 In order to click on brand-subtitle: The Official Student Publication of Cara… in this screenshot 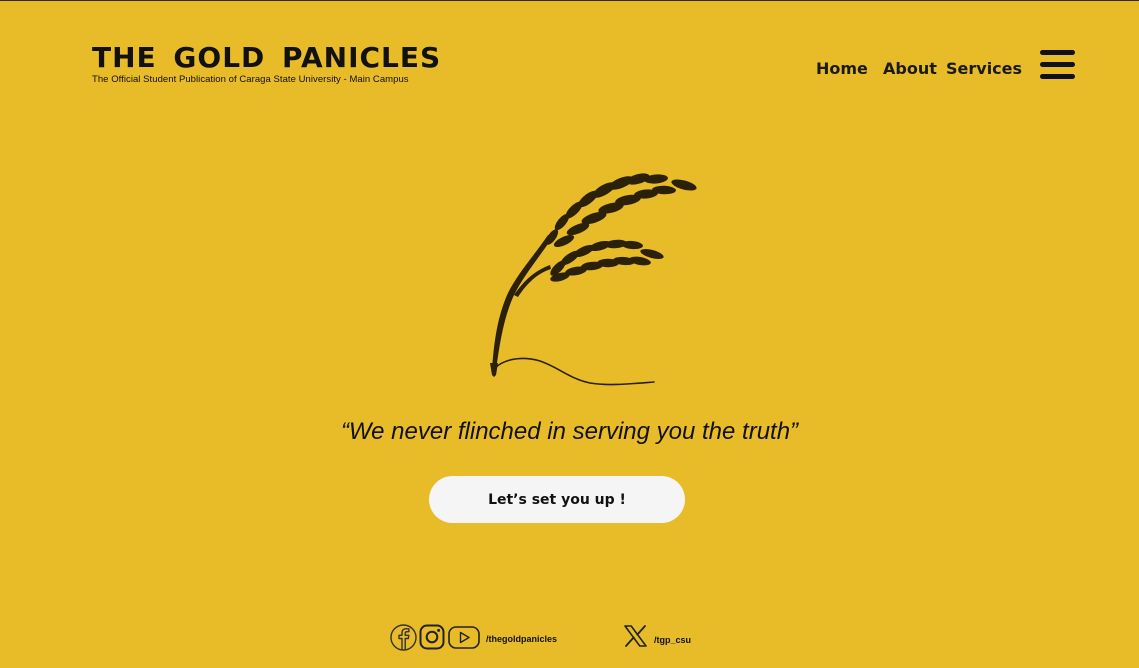, I will do `click(250, 79)`.